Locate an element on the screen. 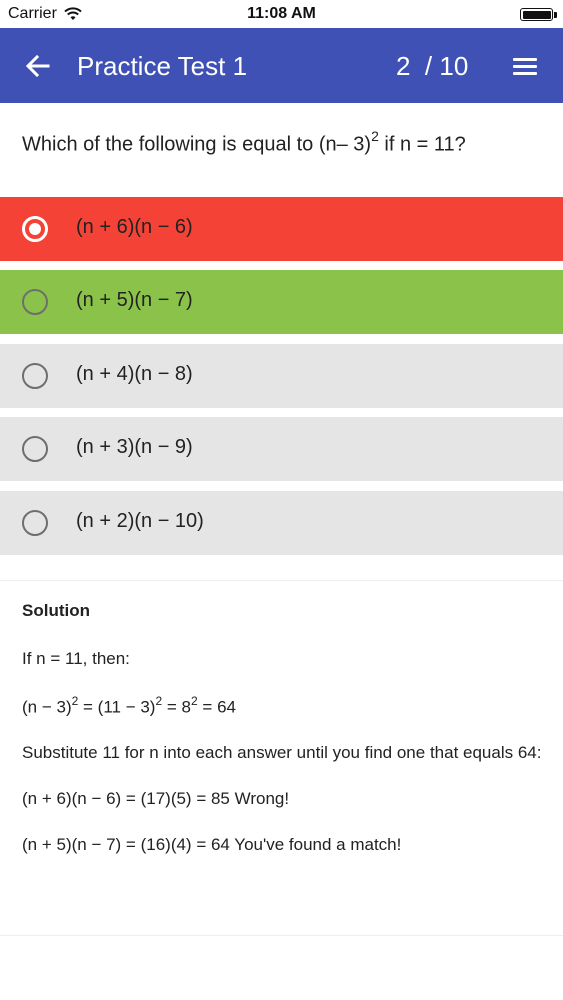 Image resolution: width=563 pixels, height=1000 pixels. solution-equation: (n − 3)2 = (11 − 3)2 = 82 = 64 is located at coordinates (129, 705).